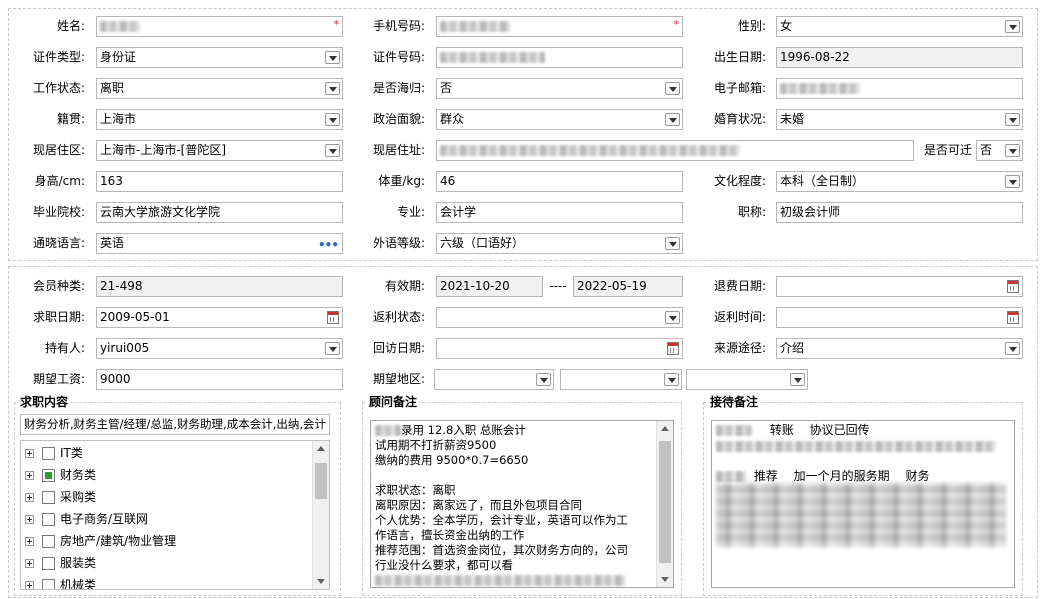 The image size is (1040, 599). I want to click on salary-input: 9000, so click(219, 379).